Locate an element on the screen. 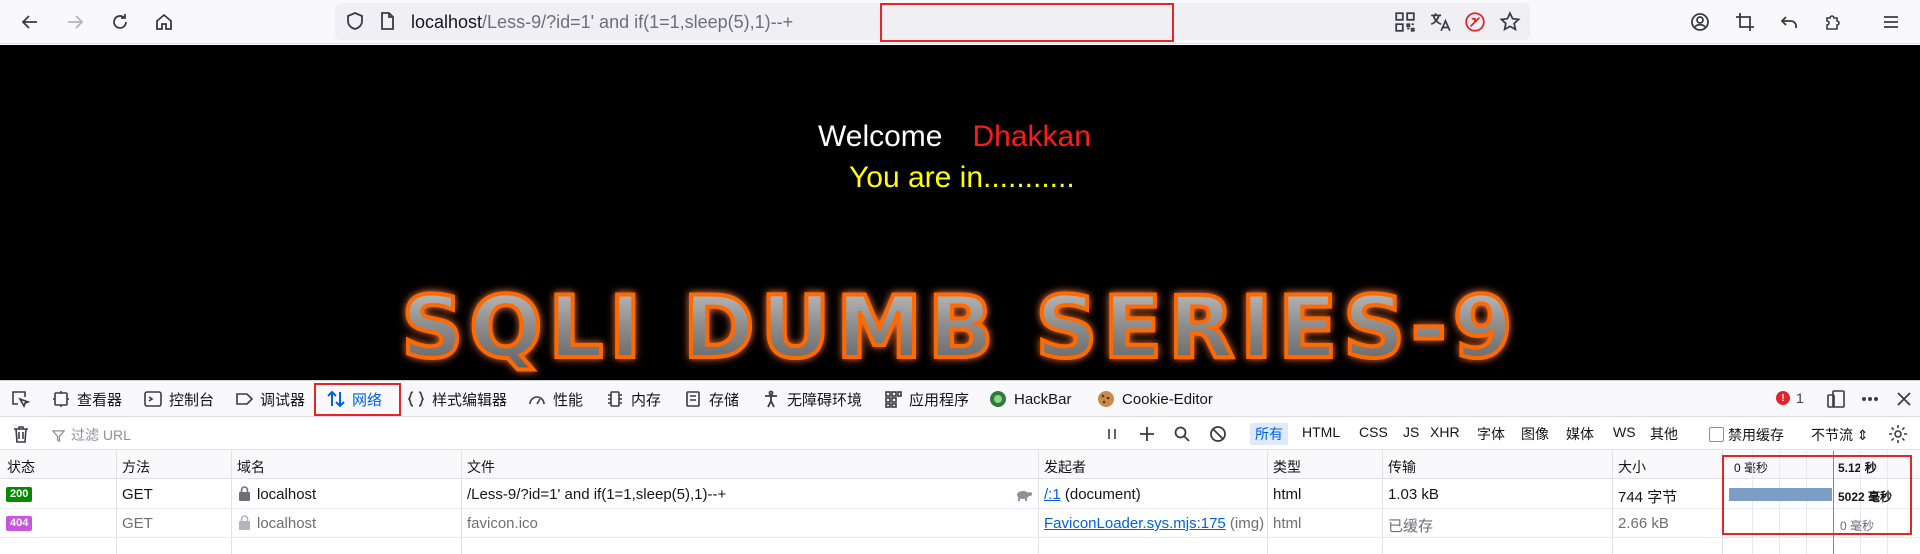 The image size is (1920, 554). tab-label: 内存 is located at coordinates (646, 400).